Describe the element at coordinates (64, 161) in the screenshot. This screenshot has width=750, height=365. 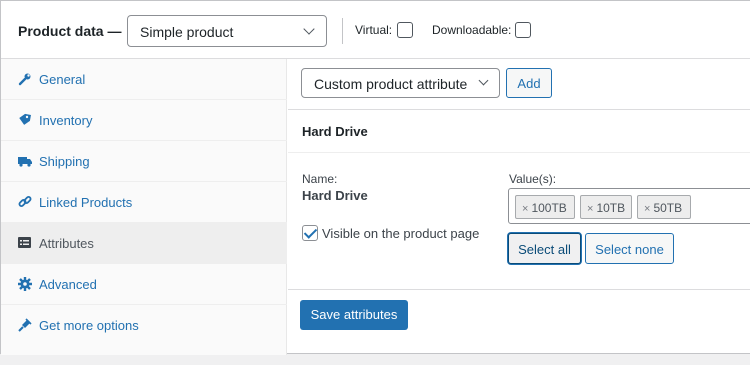
I see `tab-shipping-label: Shipping` at that location.